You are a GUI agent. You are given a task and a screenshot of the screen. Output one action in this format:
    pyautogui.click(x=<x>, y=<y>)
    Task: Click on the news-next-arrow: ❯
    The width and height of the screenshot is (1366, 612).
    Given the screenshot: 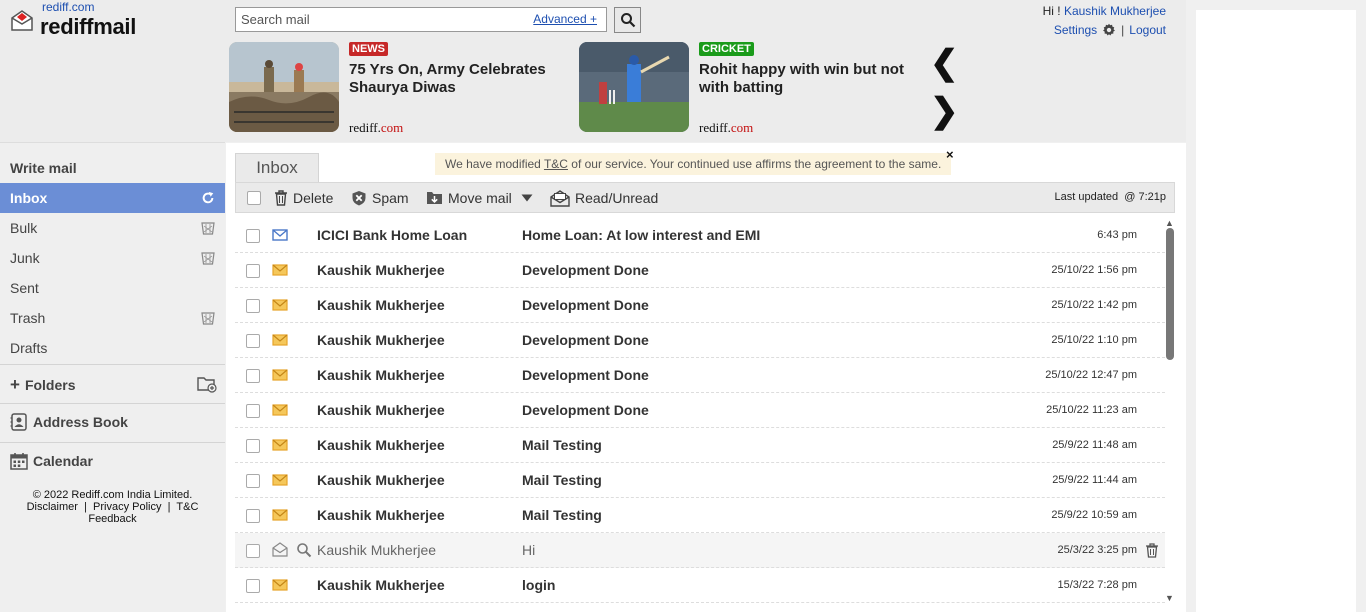 What is the action you would take?
    pyautogui.click(x=944, y=111)
    